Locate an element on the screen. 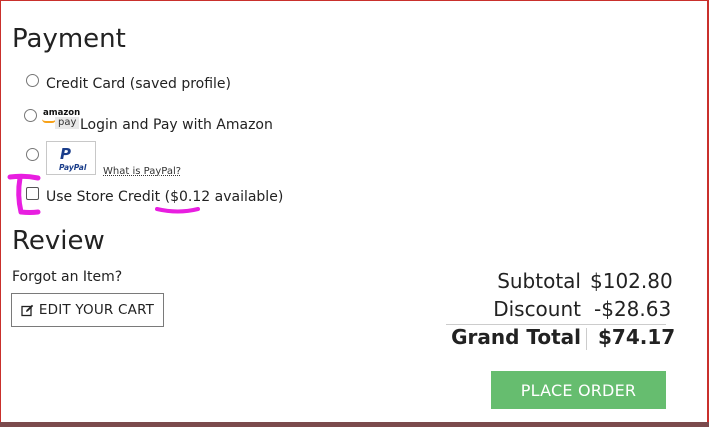 The image size is (709, 427). store-credit-checkbox is located at coordinates (32, 193).